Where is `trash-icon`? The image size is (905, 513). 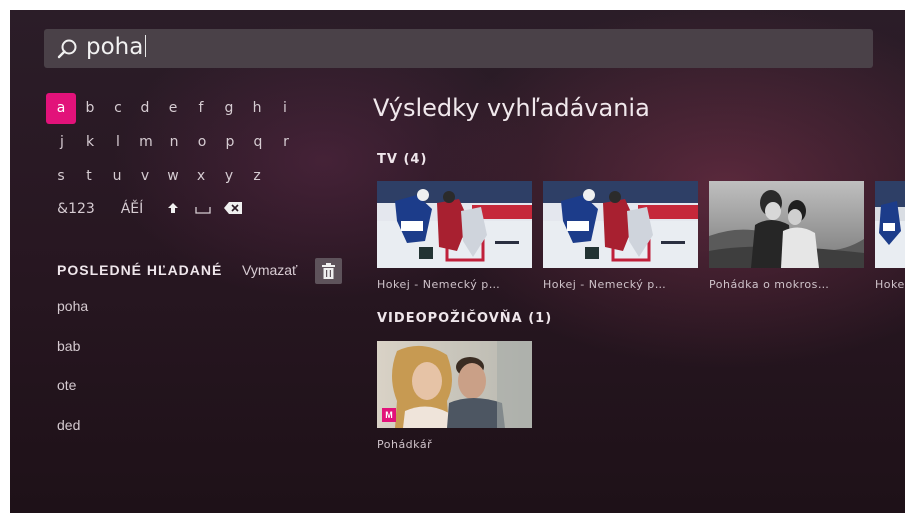 trash-icon is located at coordinates (328, 271).